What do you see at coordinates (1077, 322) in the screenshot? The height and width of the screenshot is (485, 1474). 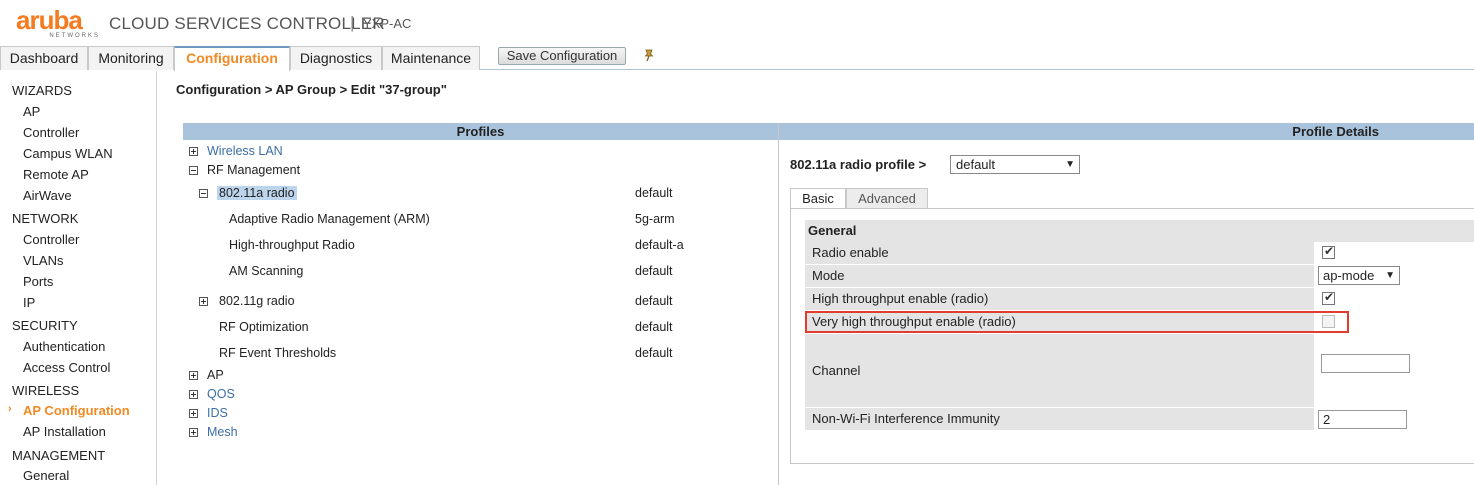 I see `highlight-annotation` at bounding box center [1077, 322].